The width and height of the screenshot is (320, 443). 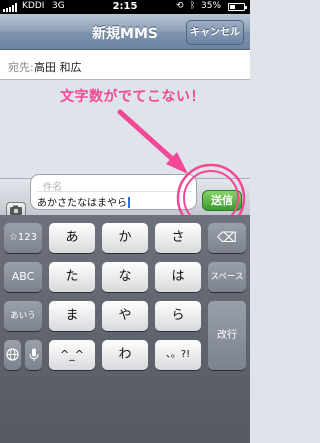 I want to click on message-input: あかさたなはまやら, so click(x=83, y=201).